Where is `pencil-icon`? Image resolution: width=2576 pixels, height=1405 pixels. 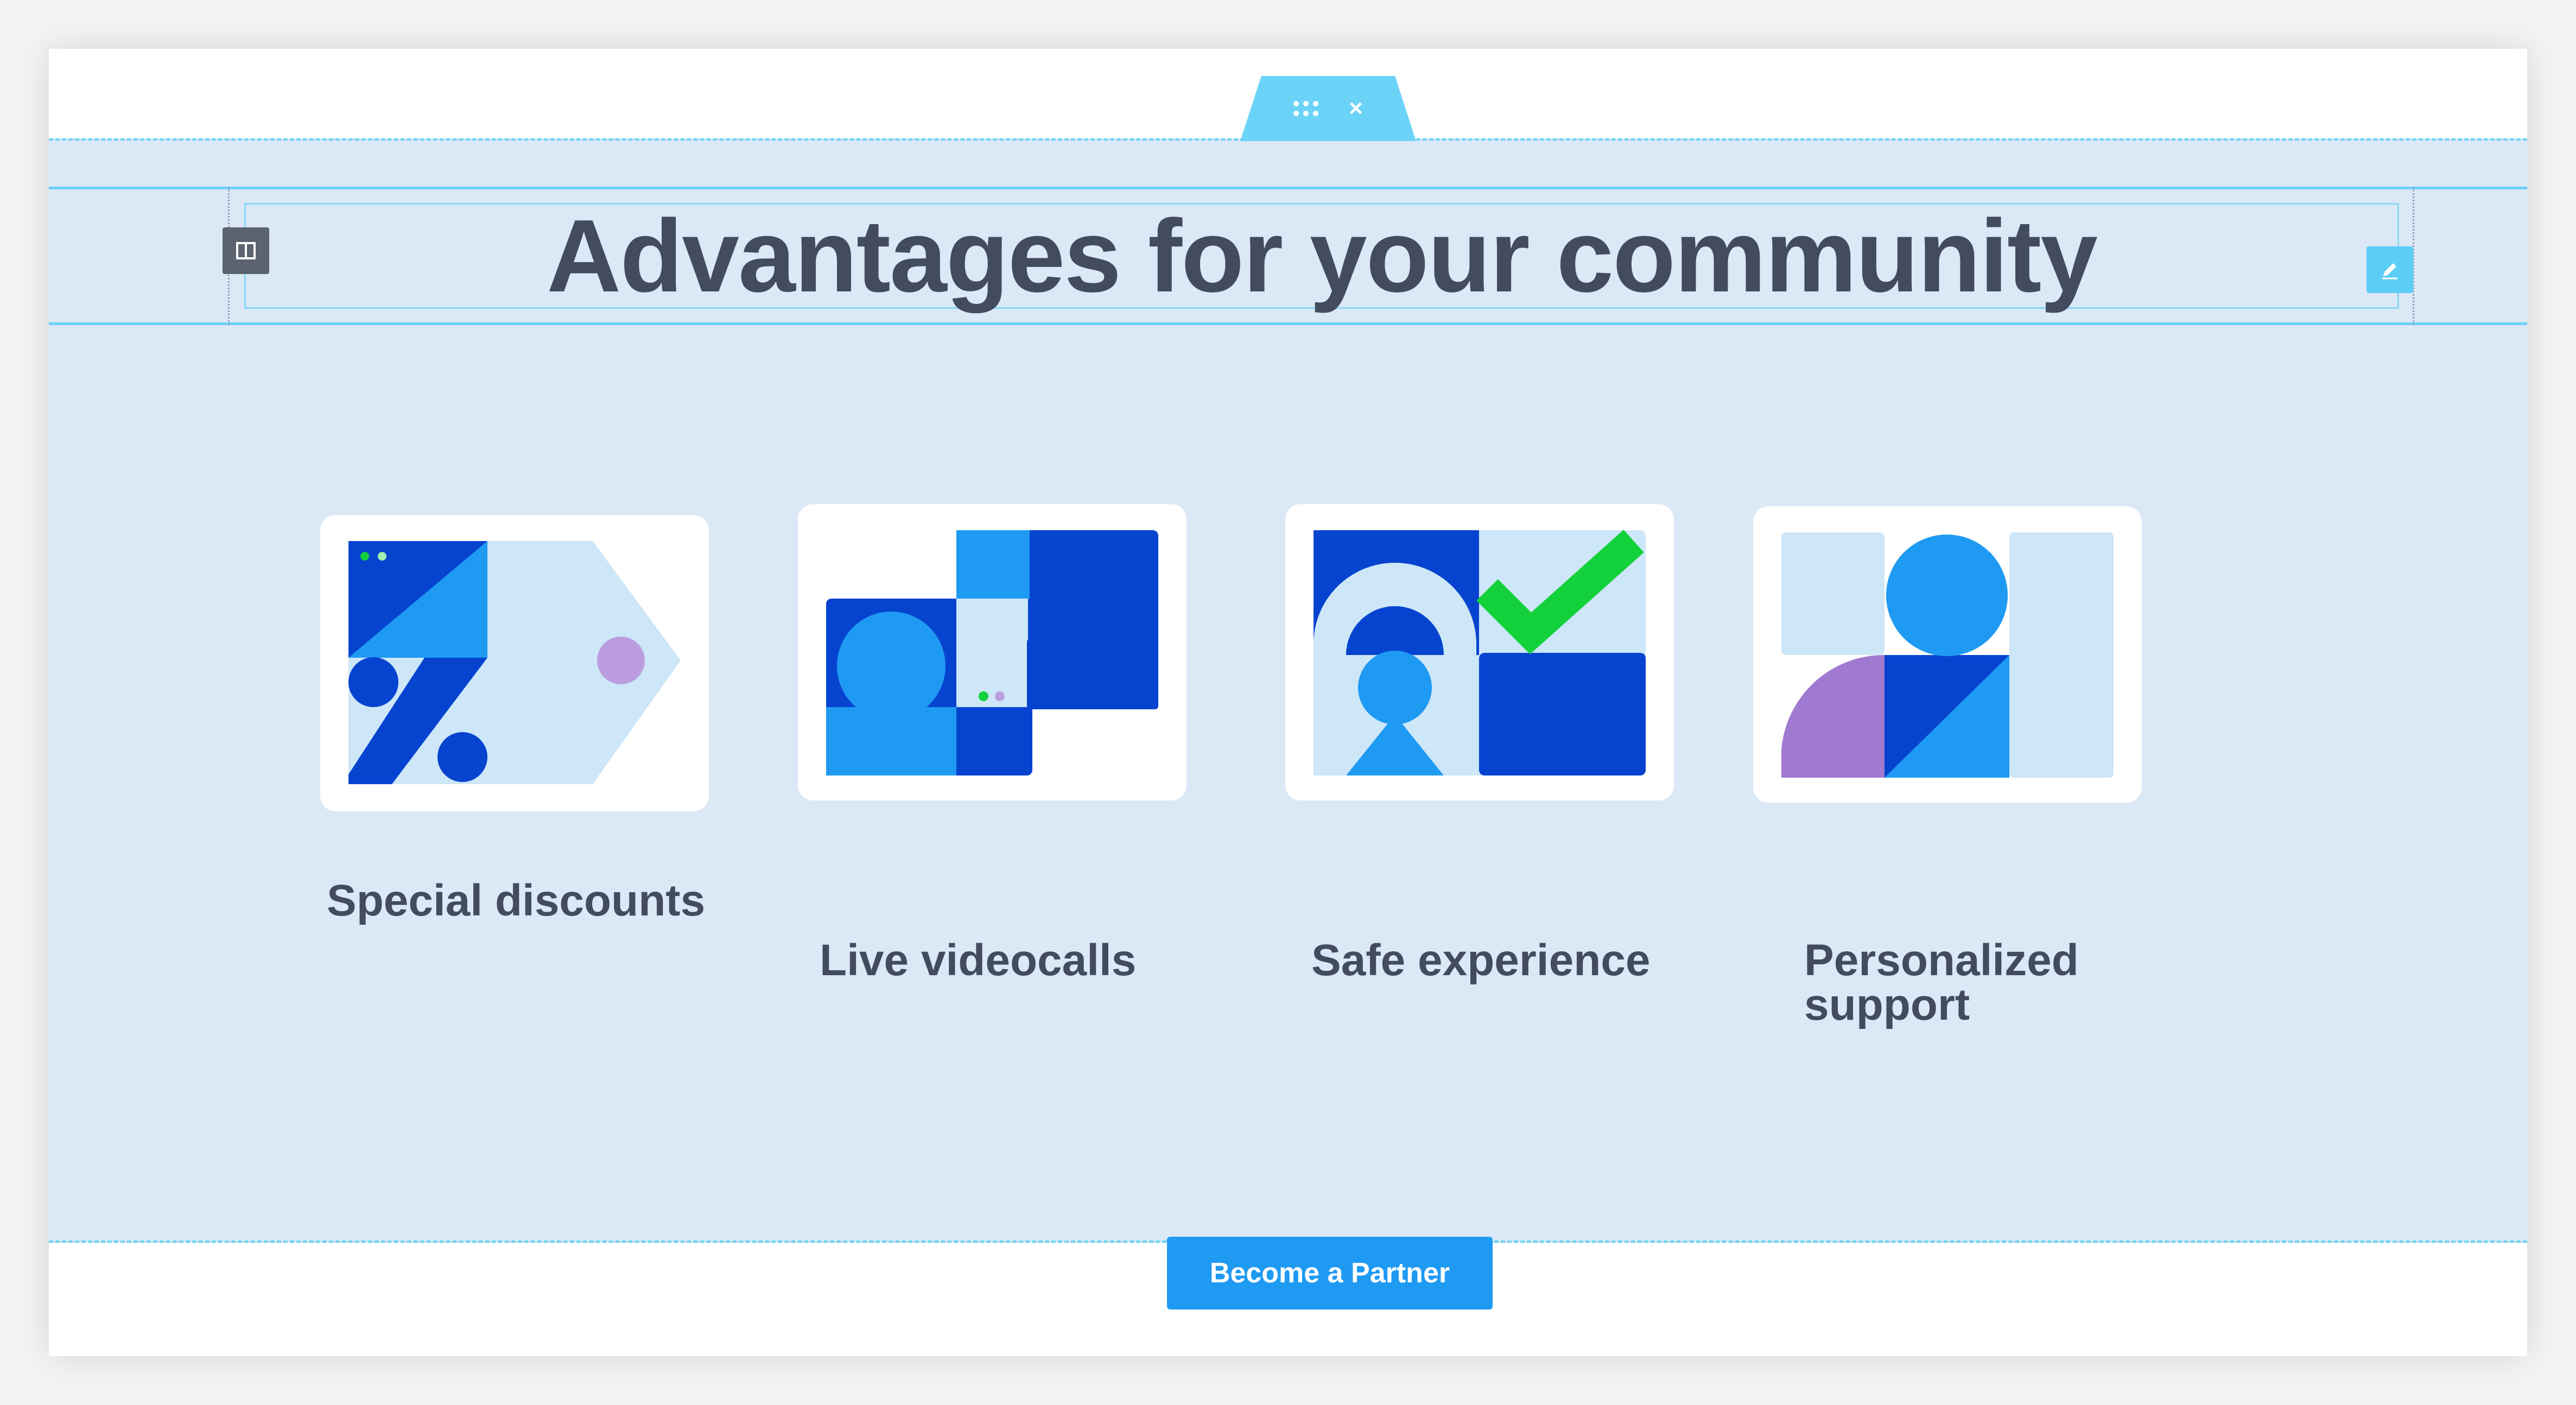 pencil-icon is located at coordinates (2390, 269).